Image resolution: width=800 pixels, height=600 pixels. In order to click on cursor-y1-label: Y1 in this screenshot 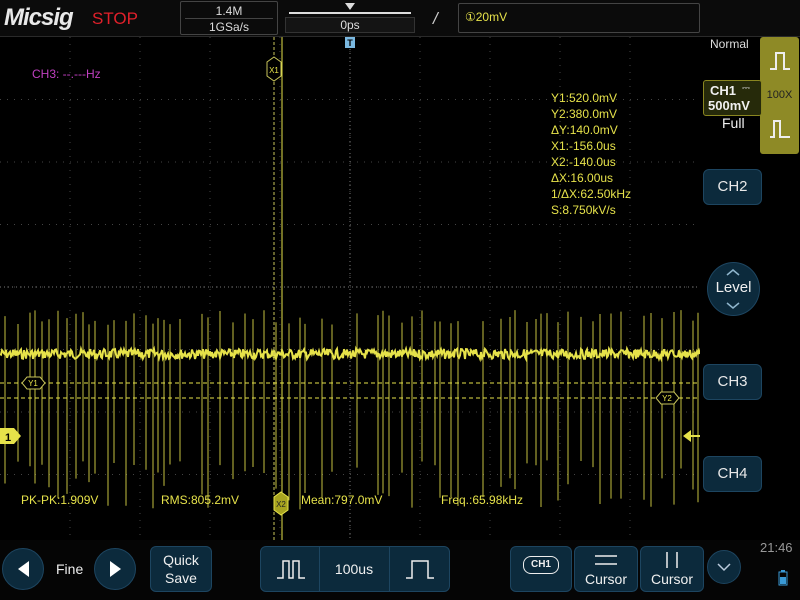, I will do `click(33, 383)`.